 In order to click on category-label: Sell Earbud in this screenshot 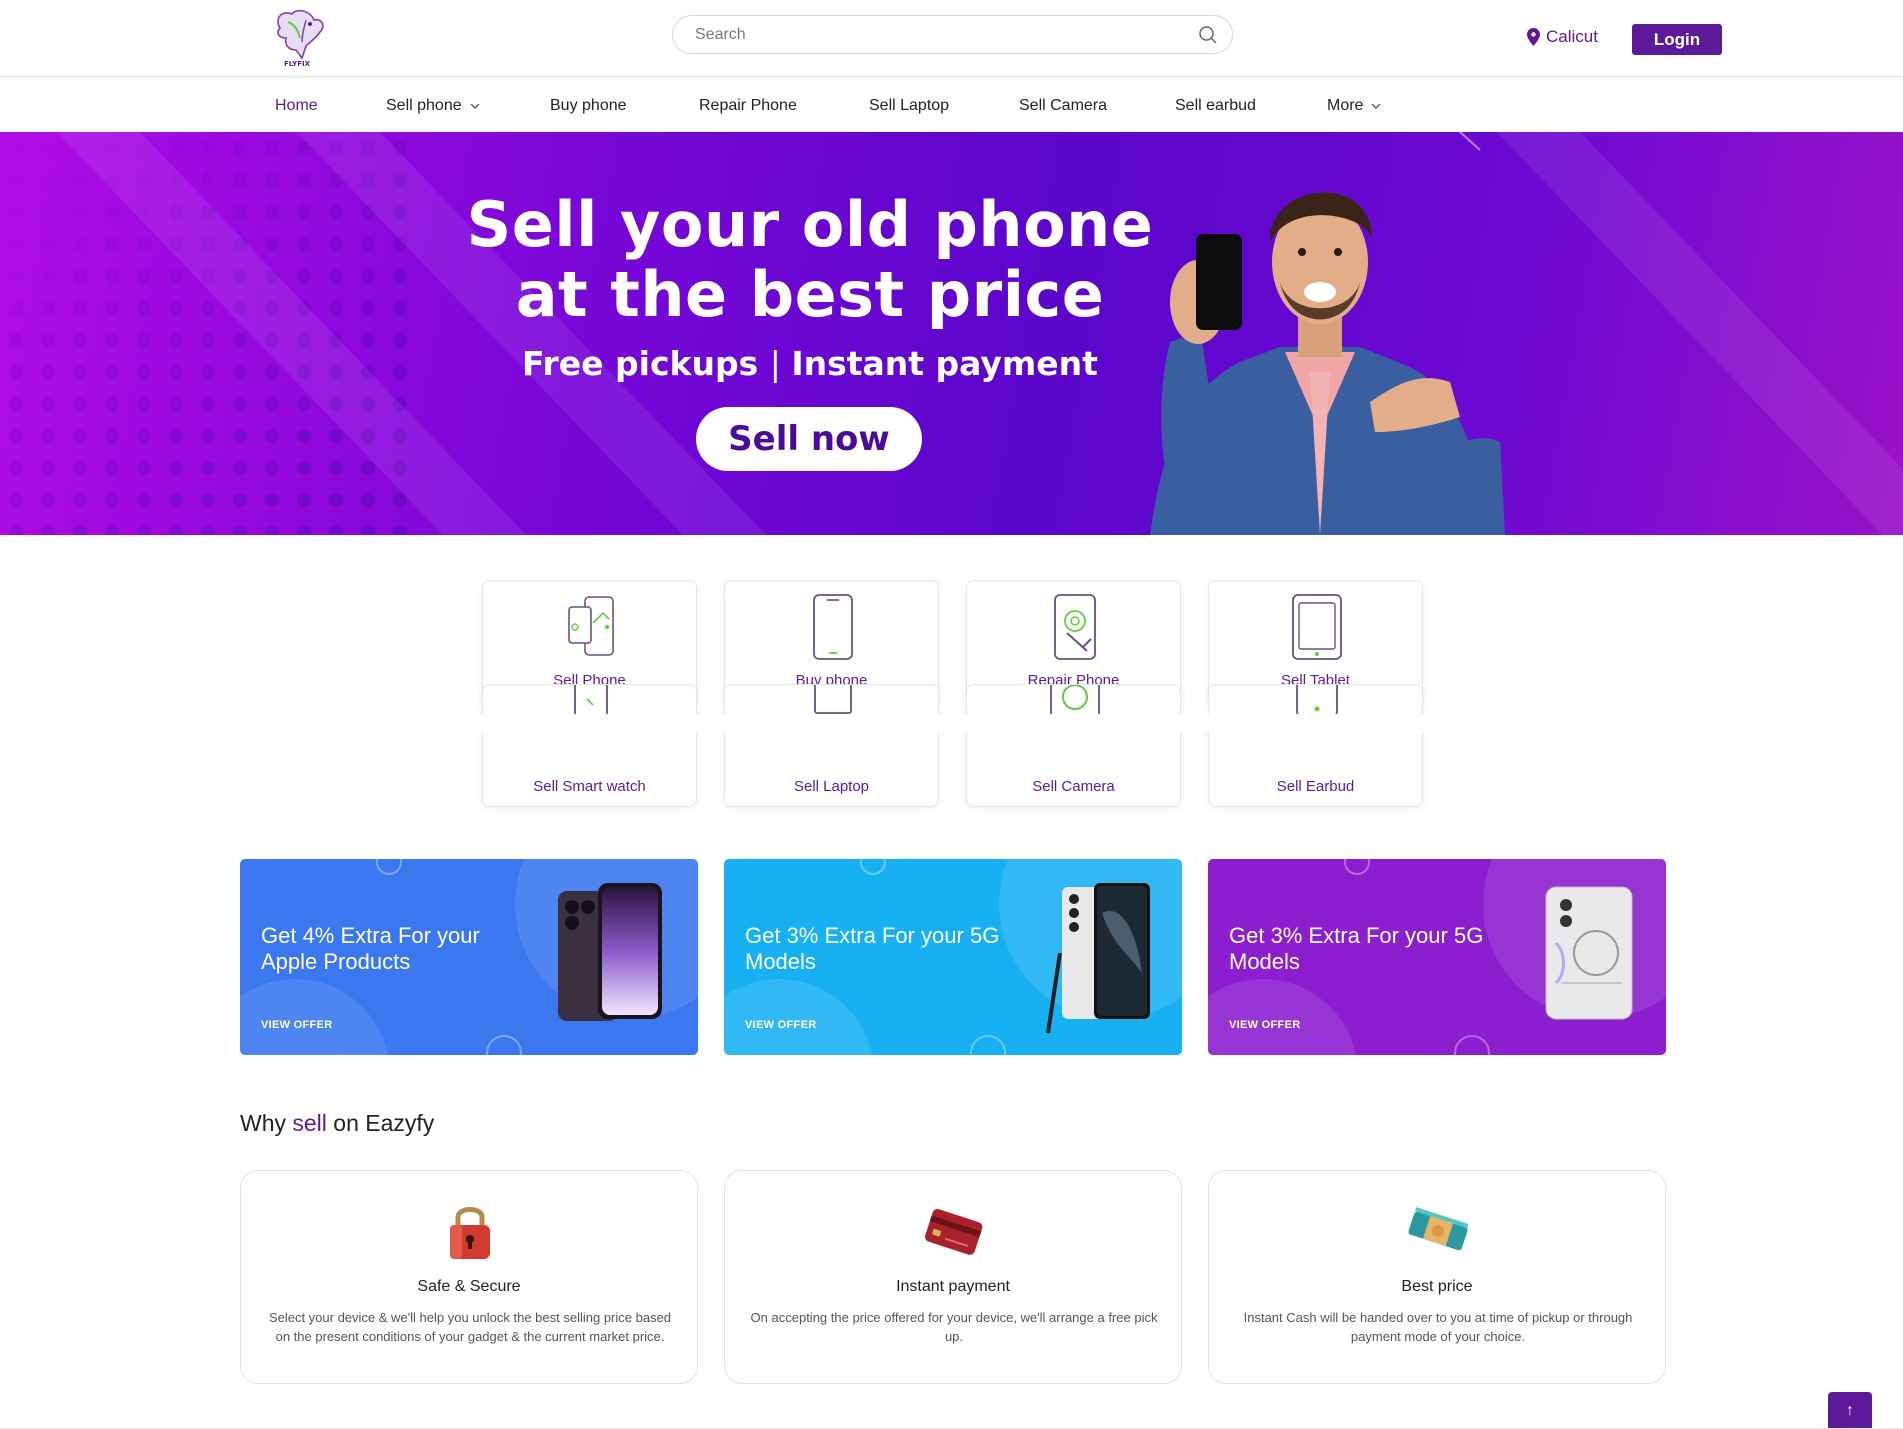, I will do `click(1315, 786)`.